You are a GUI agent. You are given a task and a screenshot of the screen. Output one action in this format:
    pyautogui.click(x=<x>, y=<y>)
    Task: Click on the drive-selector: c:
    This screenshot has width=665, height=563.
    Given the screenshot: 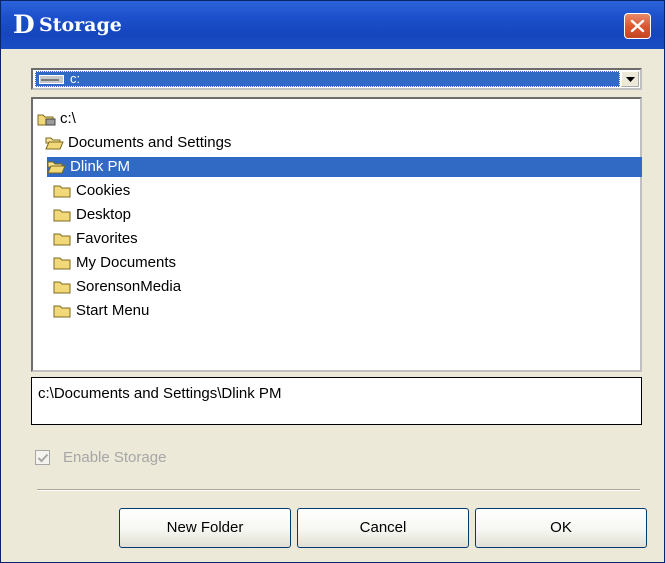 What is the action you would take?
    pyautogui.click(x=336, y=79)
    